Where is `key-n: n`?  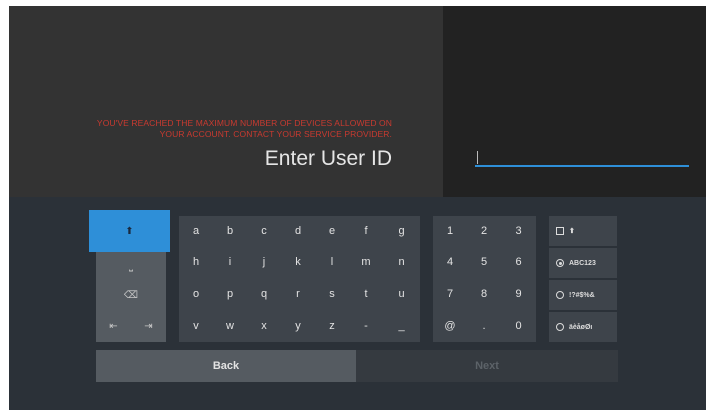 key-n: n is located at coordinates (401, 262).